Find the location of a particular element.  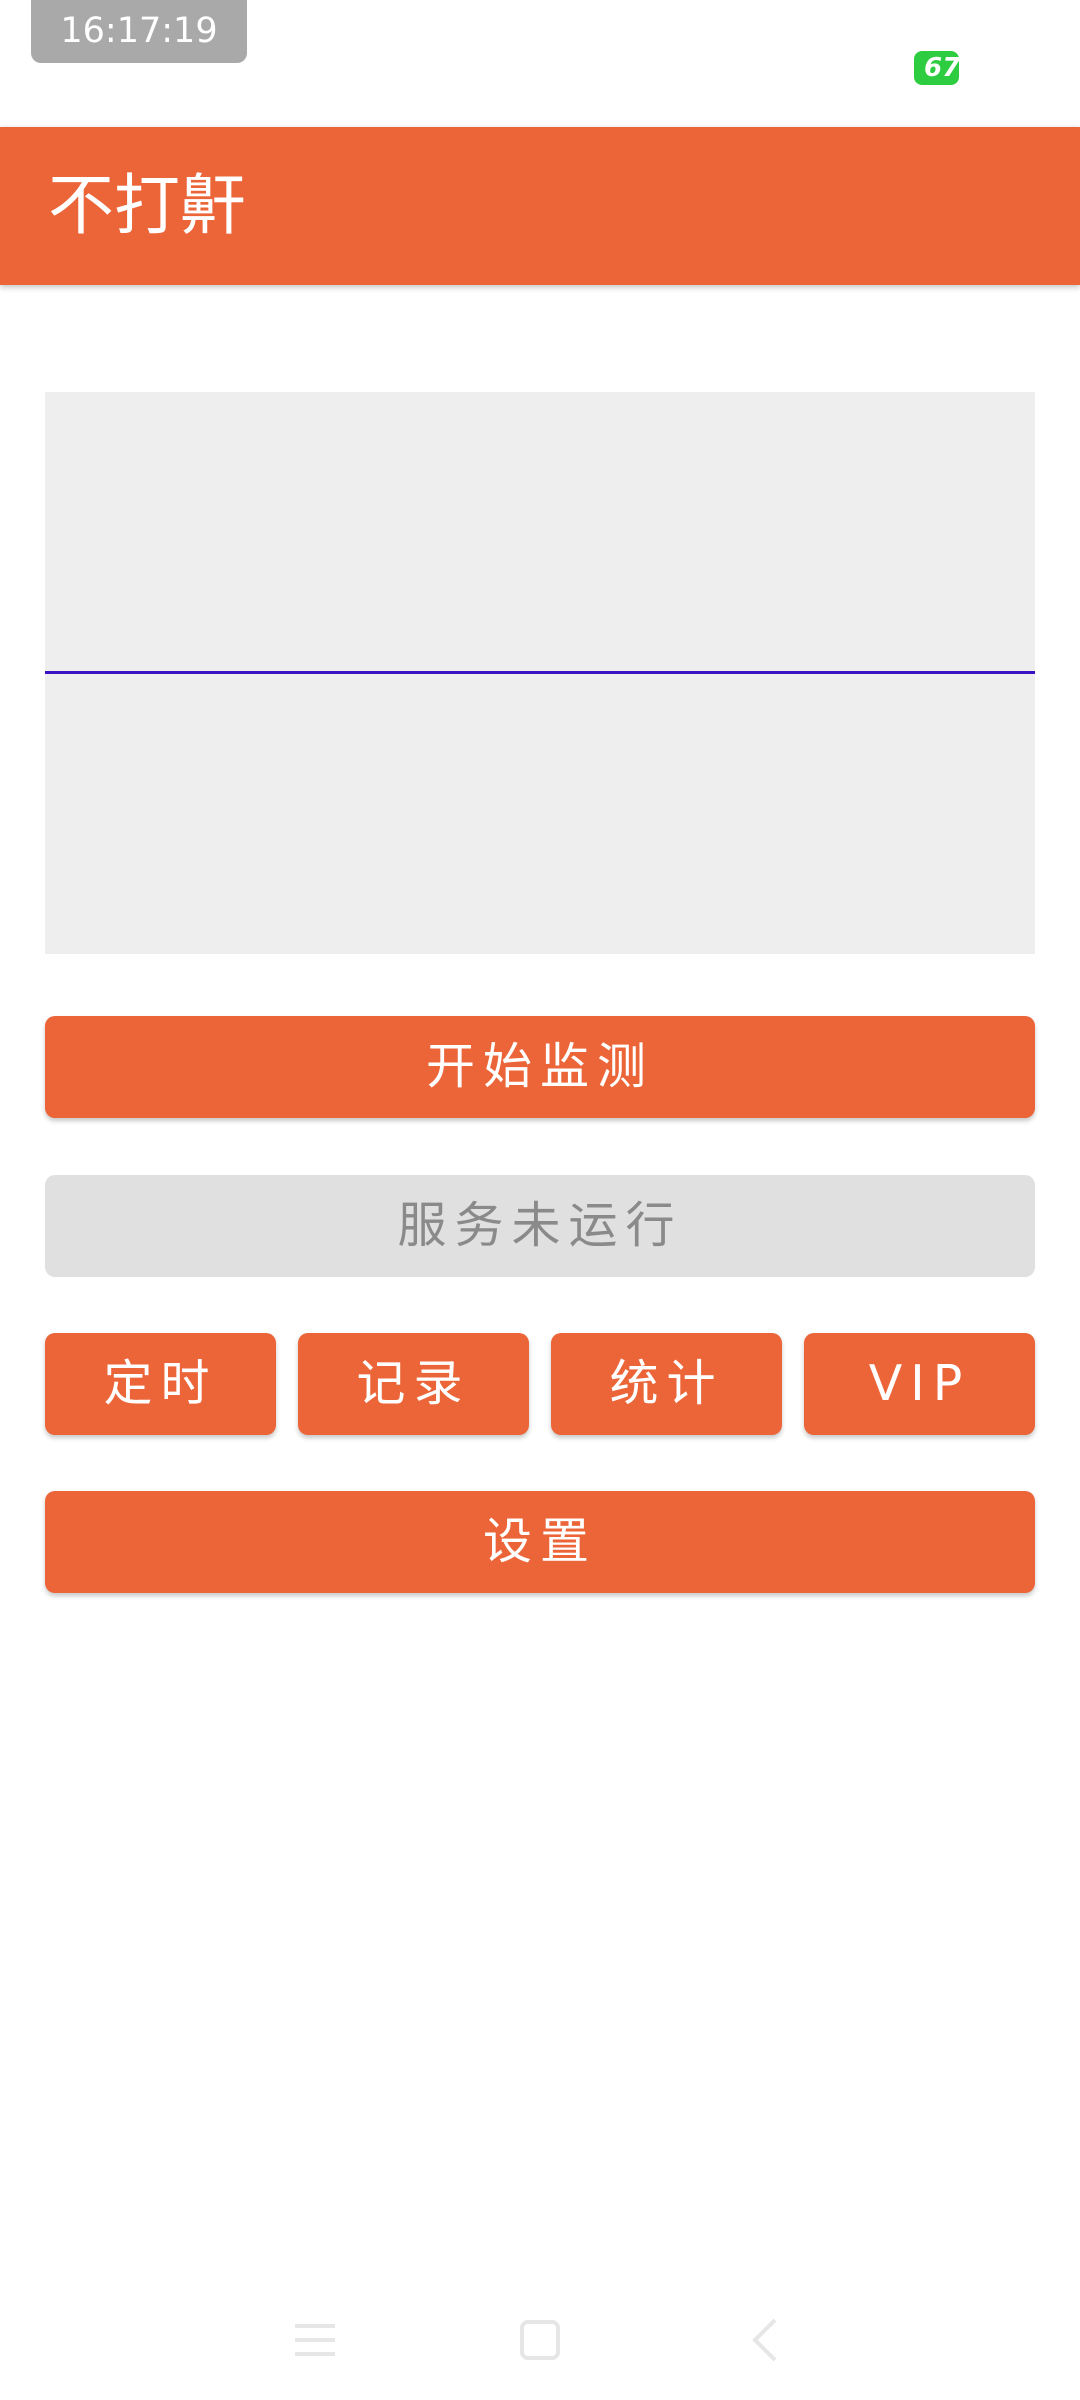

back-icon is located at coordinates (765, 2340).